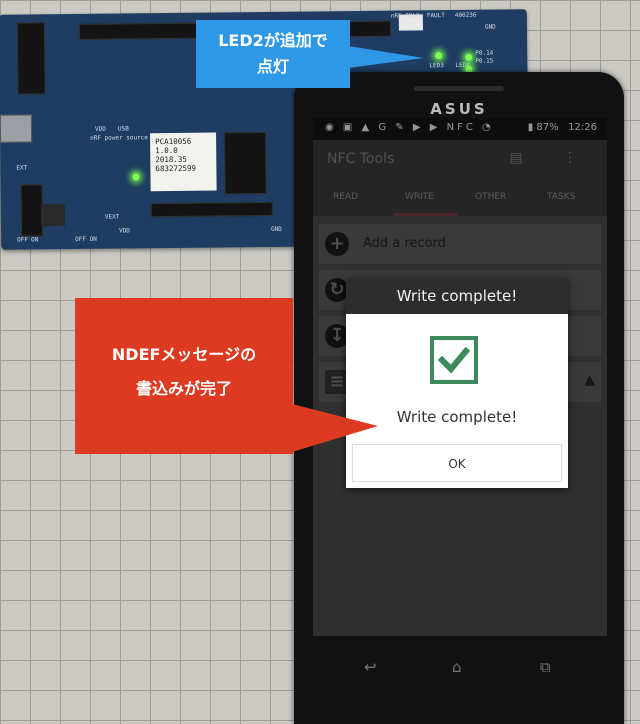  I want to click on led-callout-line1: LED2が追加で, so click(273, 40).